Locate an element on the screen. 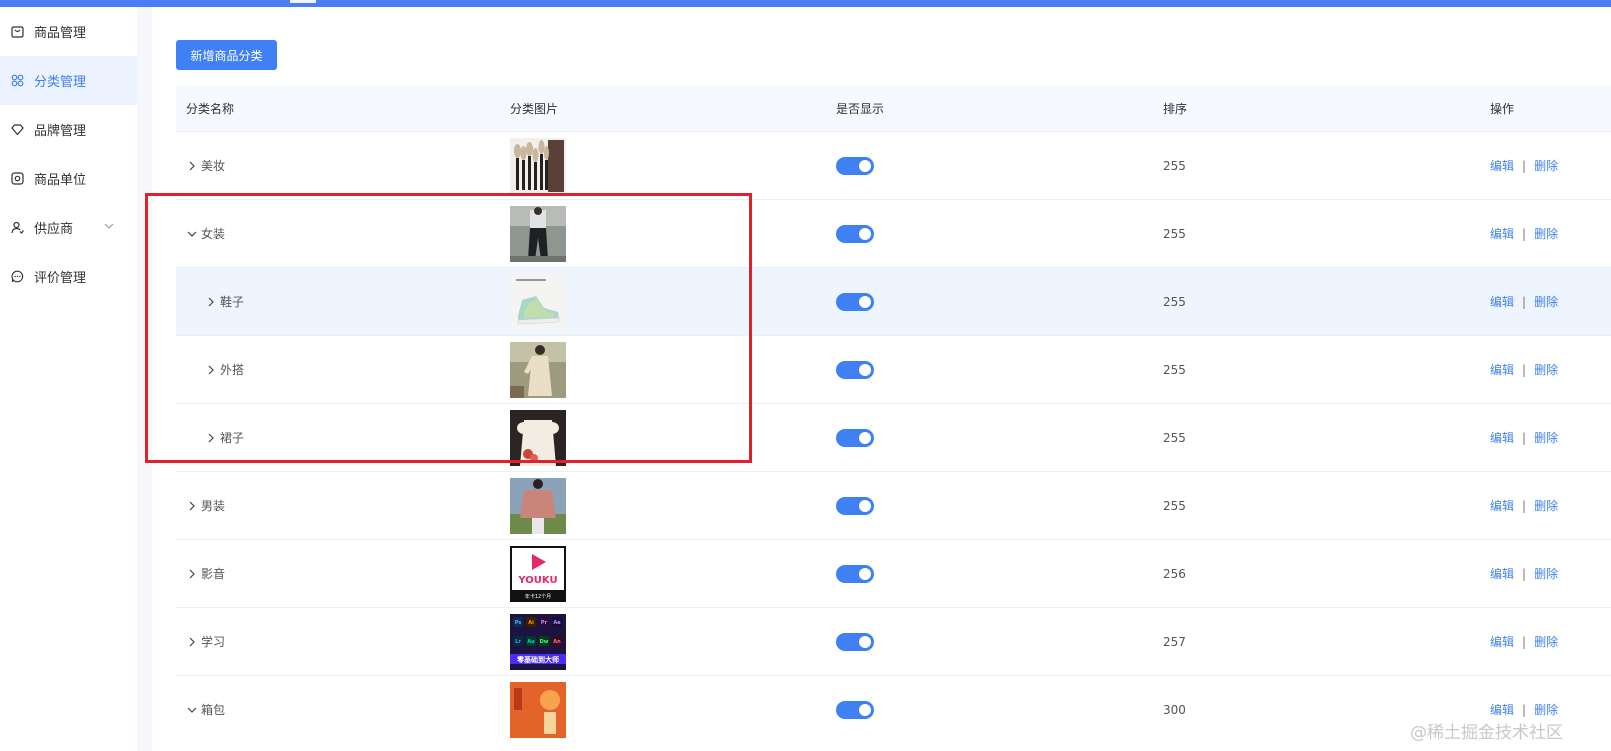 This screenshot has height=751, width=1611. sidebar-item-products: 商品管理 is located at coordinates (68, 31).